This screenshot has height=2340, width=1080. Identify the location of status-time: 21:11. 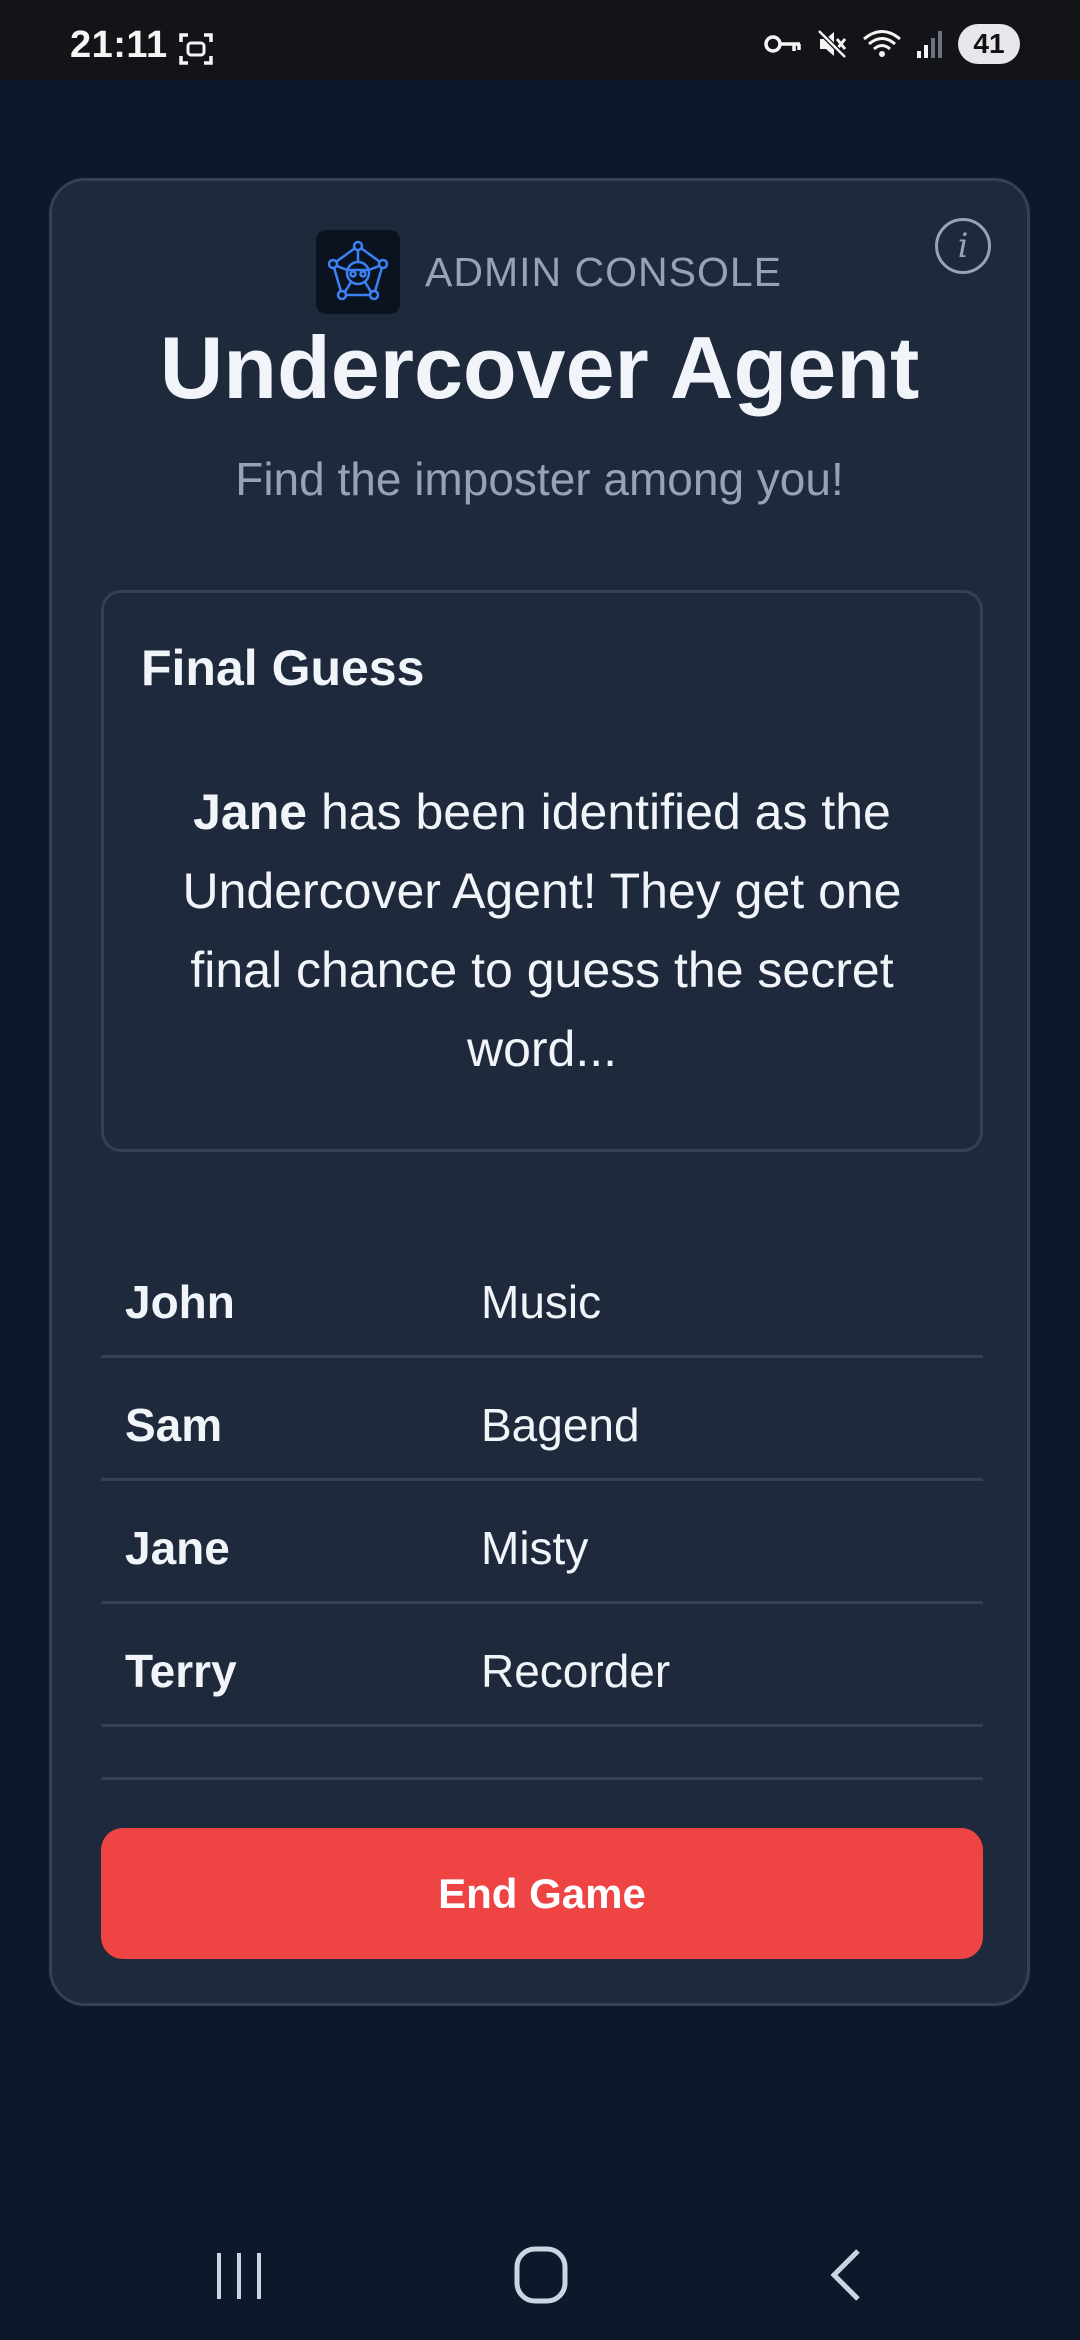
(119, 45).